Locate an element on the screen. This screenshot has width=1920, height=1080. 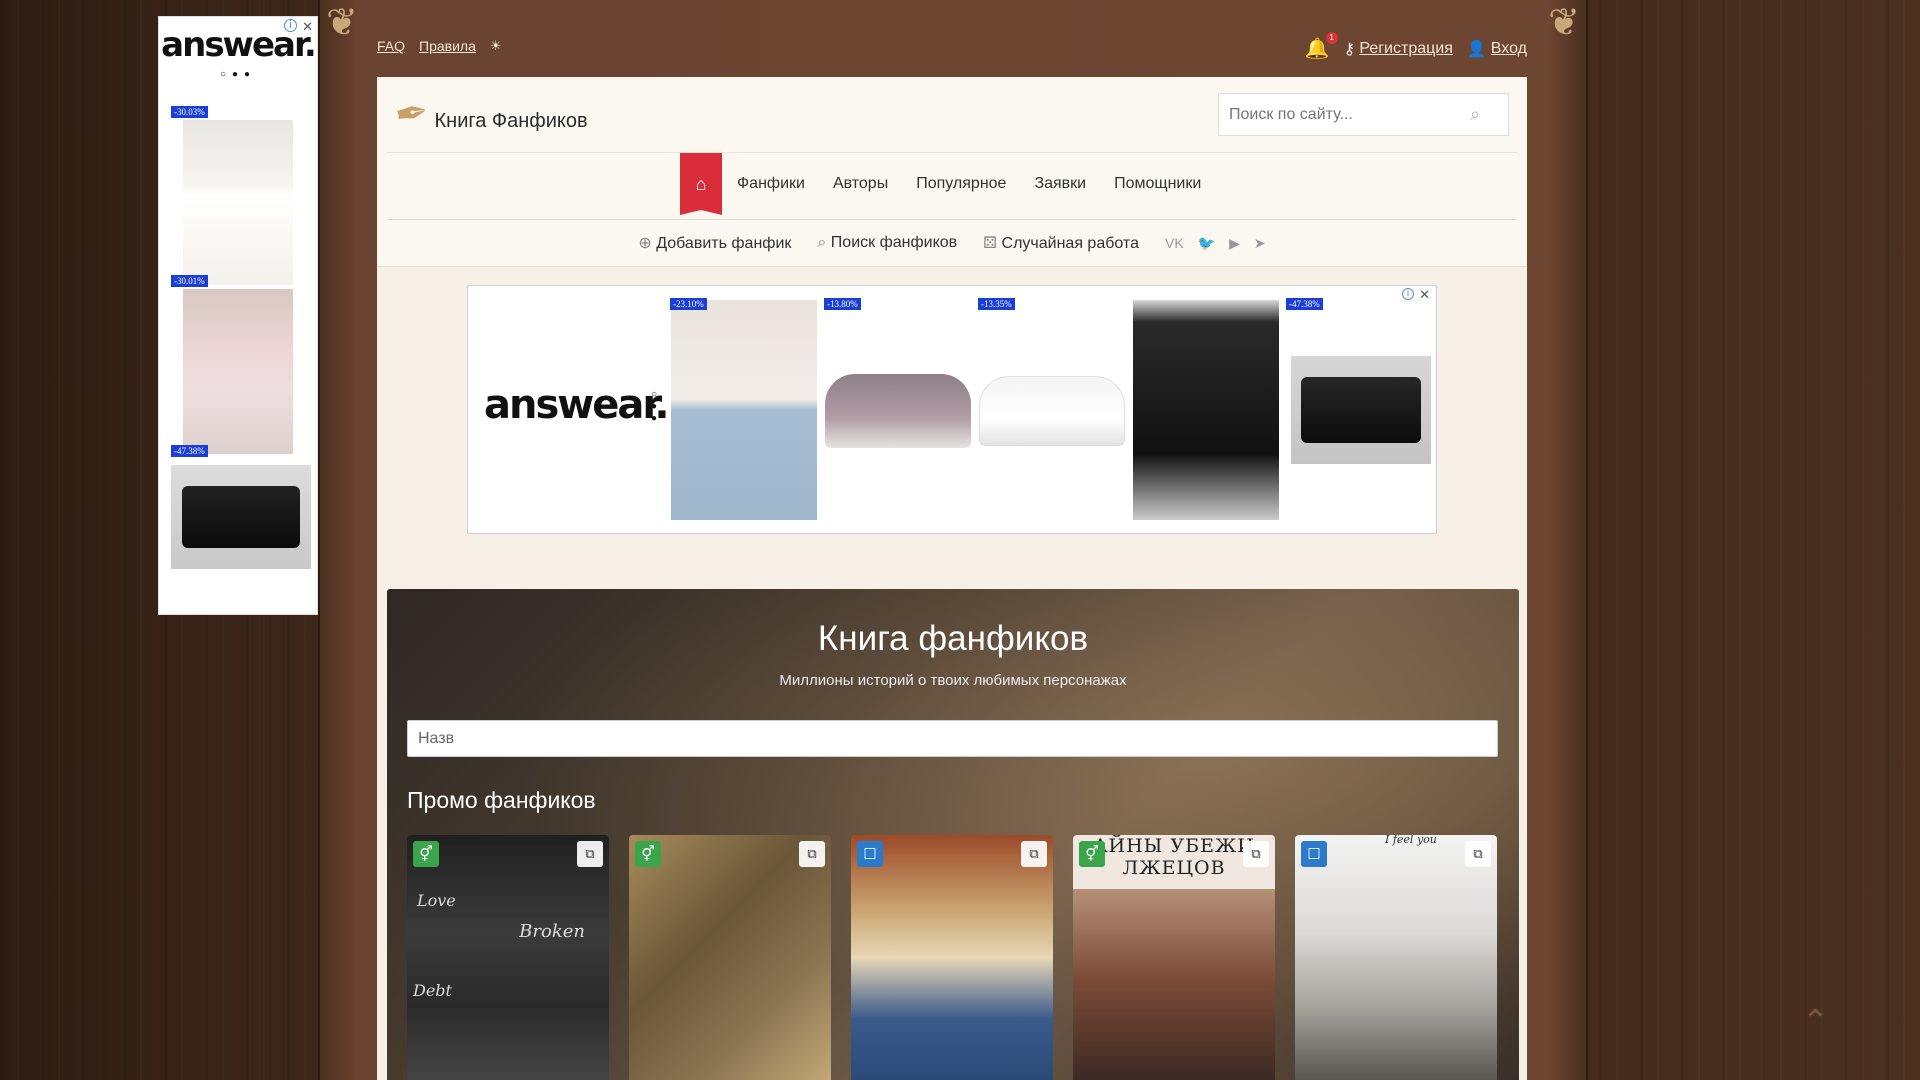
ad-product-sneaker: -13.80% is located at coordinates (897, 409).